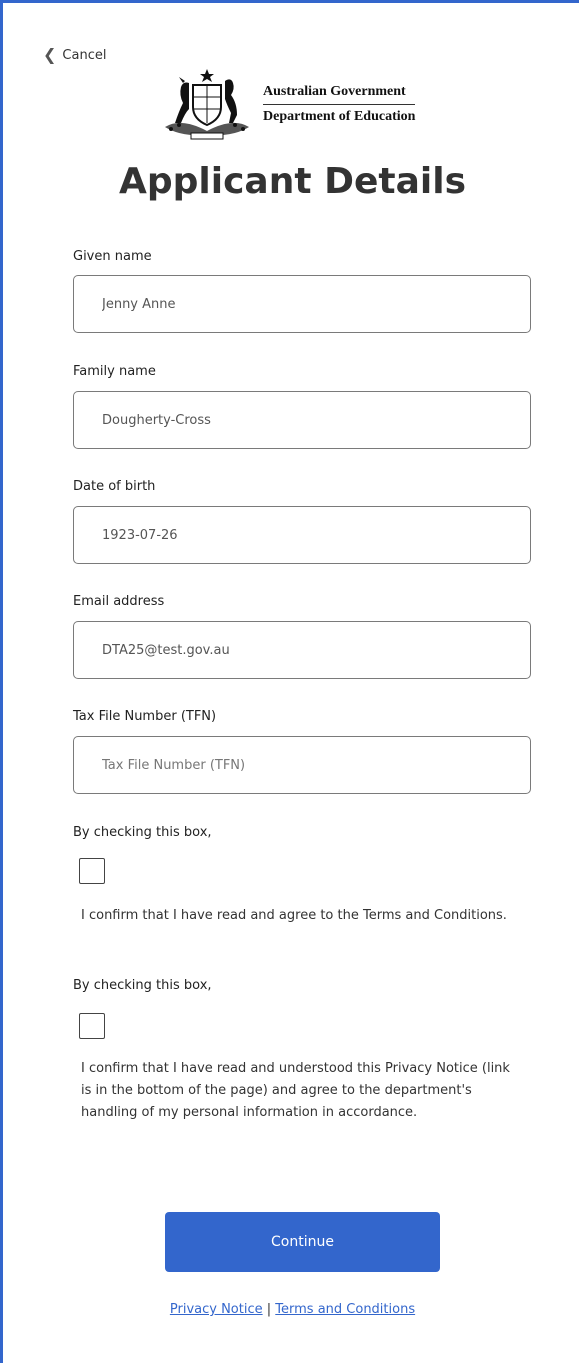 The height and width of the screenshot is (1363, 579). I want to click on chevron-left-icon: ❮, so click(50, 54).